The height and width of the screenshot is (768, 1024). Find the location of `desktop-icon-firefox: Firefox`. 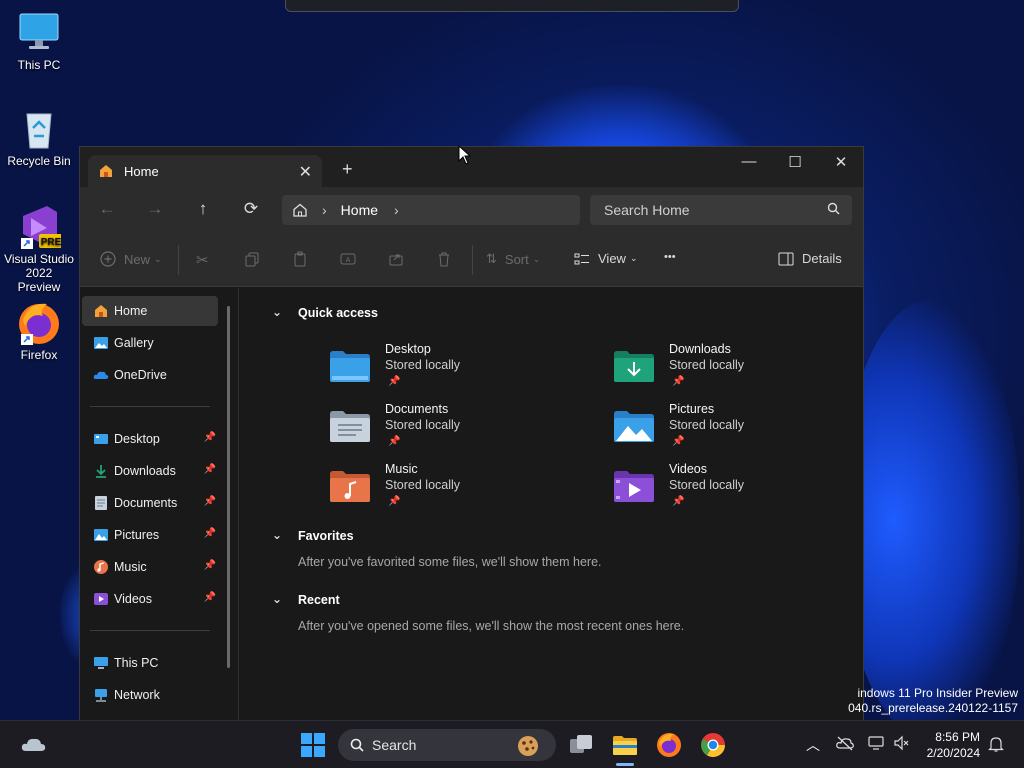

desktop-icon-firefox: Firefox is located at coordinates (39, 331).